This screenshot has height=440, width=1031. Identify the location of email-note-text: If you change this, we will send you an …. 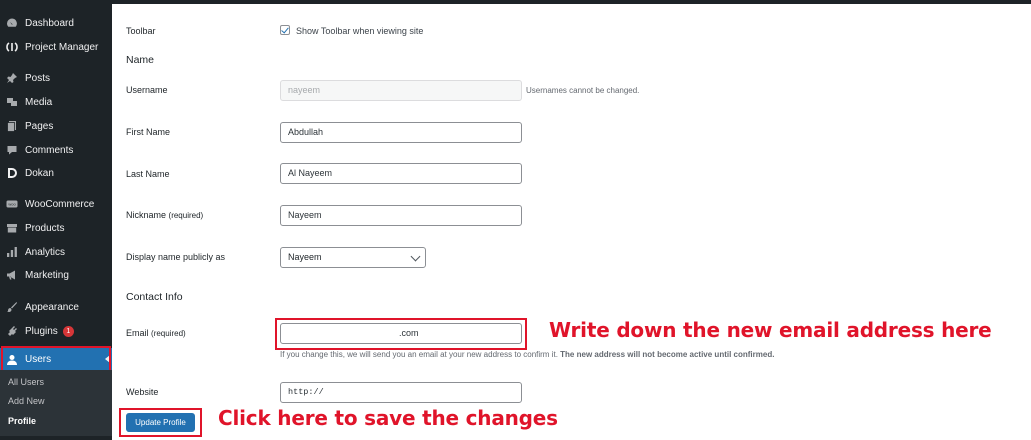
(419, 354).